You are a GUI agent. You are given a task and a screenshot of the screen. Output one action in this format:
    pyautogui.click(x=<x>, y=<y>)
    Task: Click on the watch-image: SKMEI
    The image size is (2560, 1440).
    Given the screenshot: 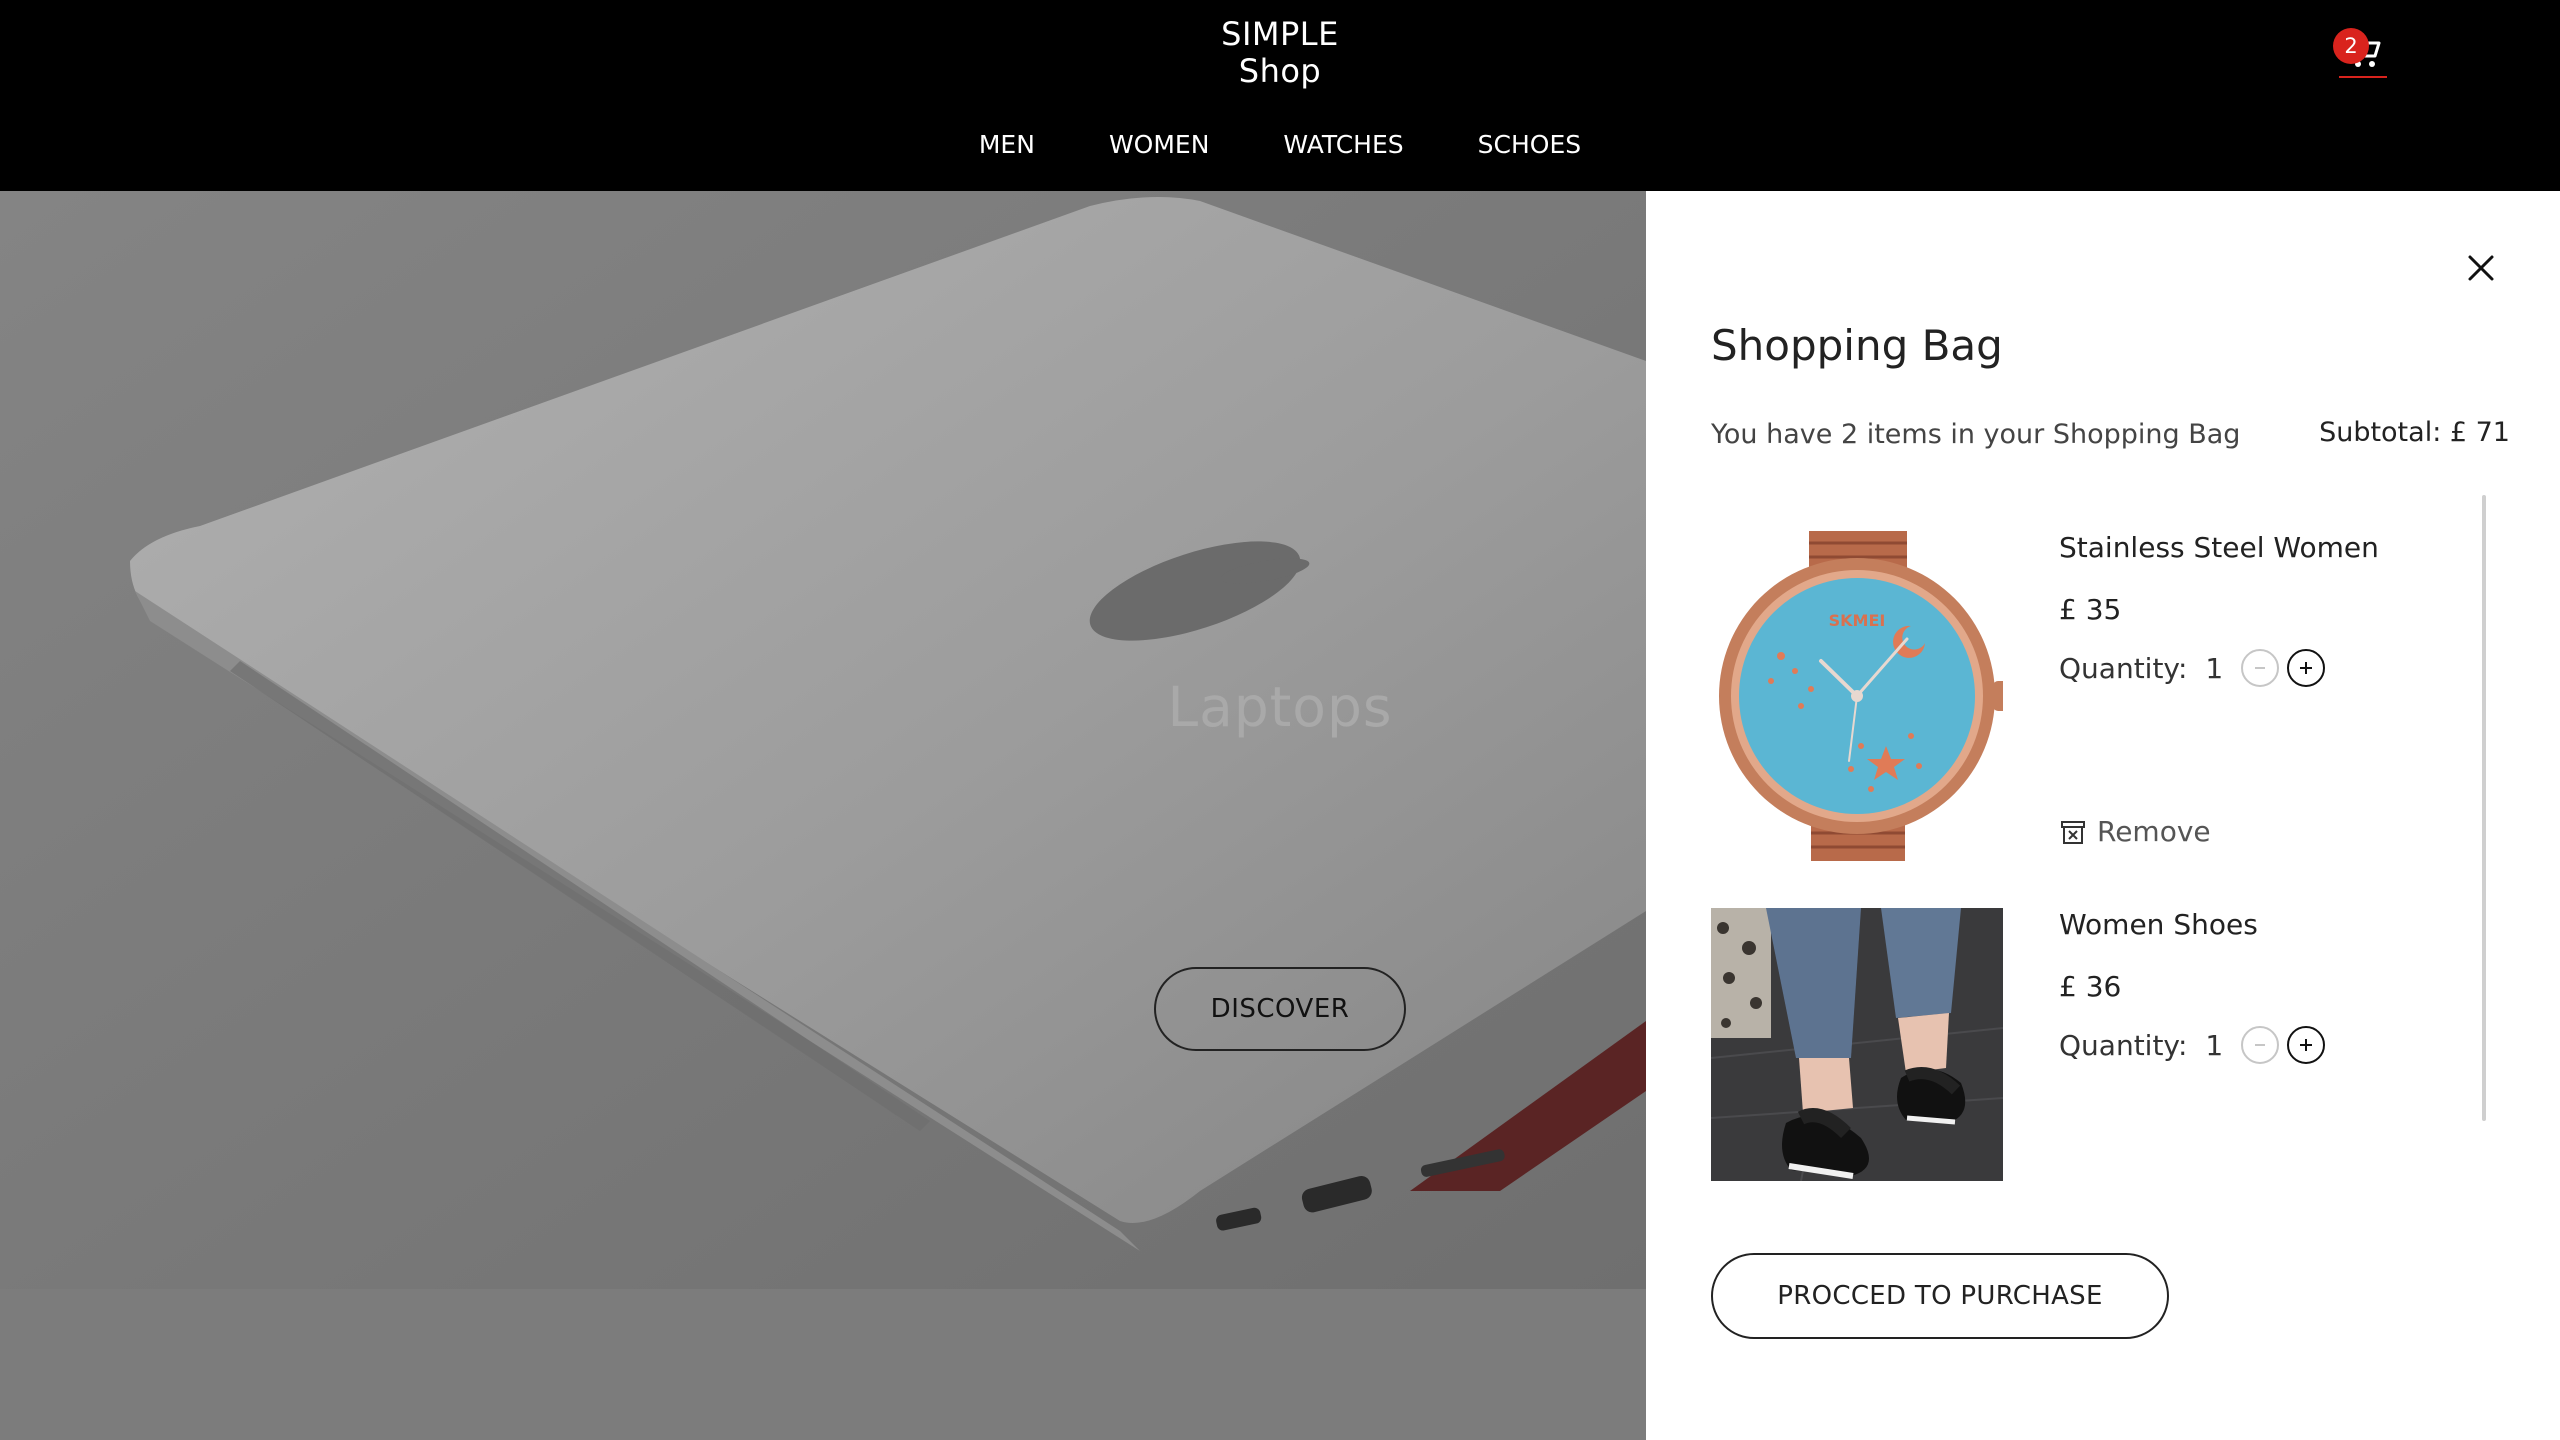 What is the action you would take?
    pyautogui.click(x=1857, y=696)
    